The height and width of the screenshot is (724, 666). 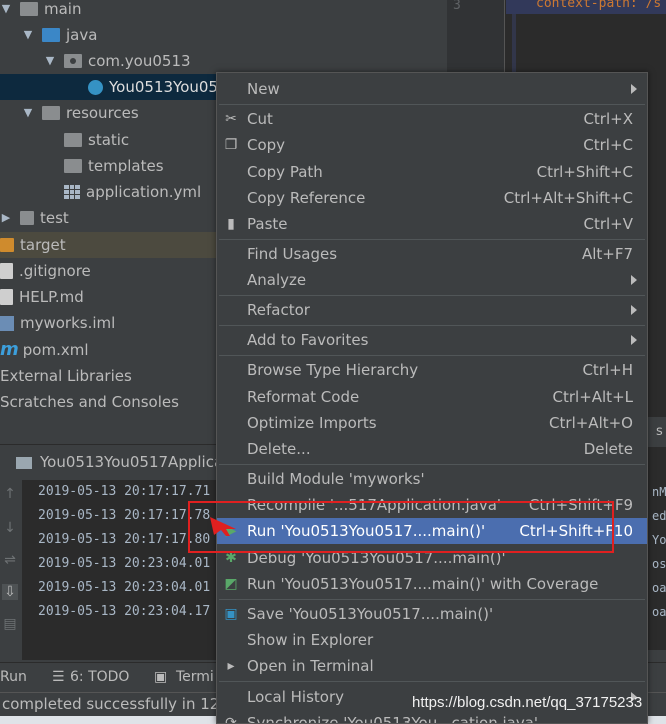 What do you see at coordinates (73, 61) in the screenshot?
I see `package-icon` at bounding box center [73, 61].